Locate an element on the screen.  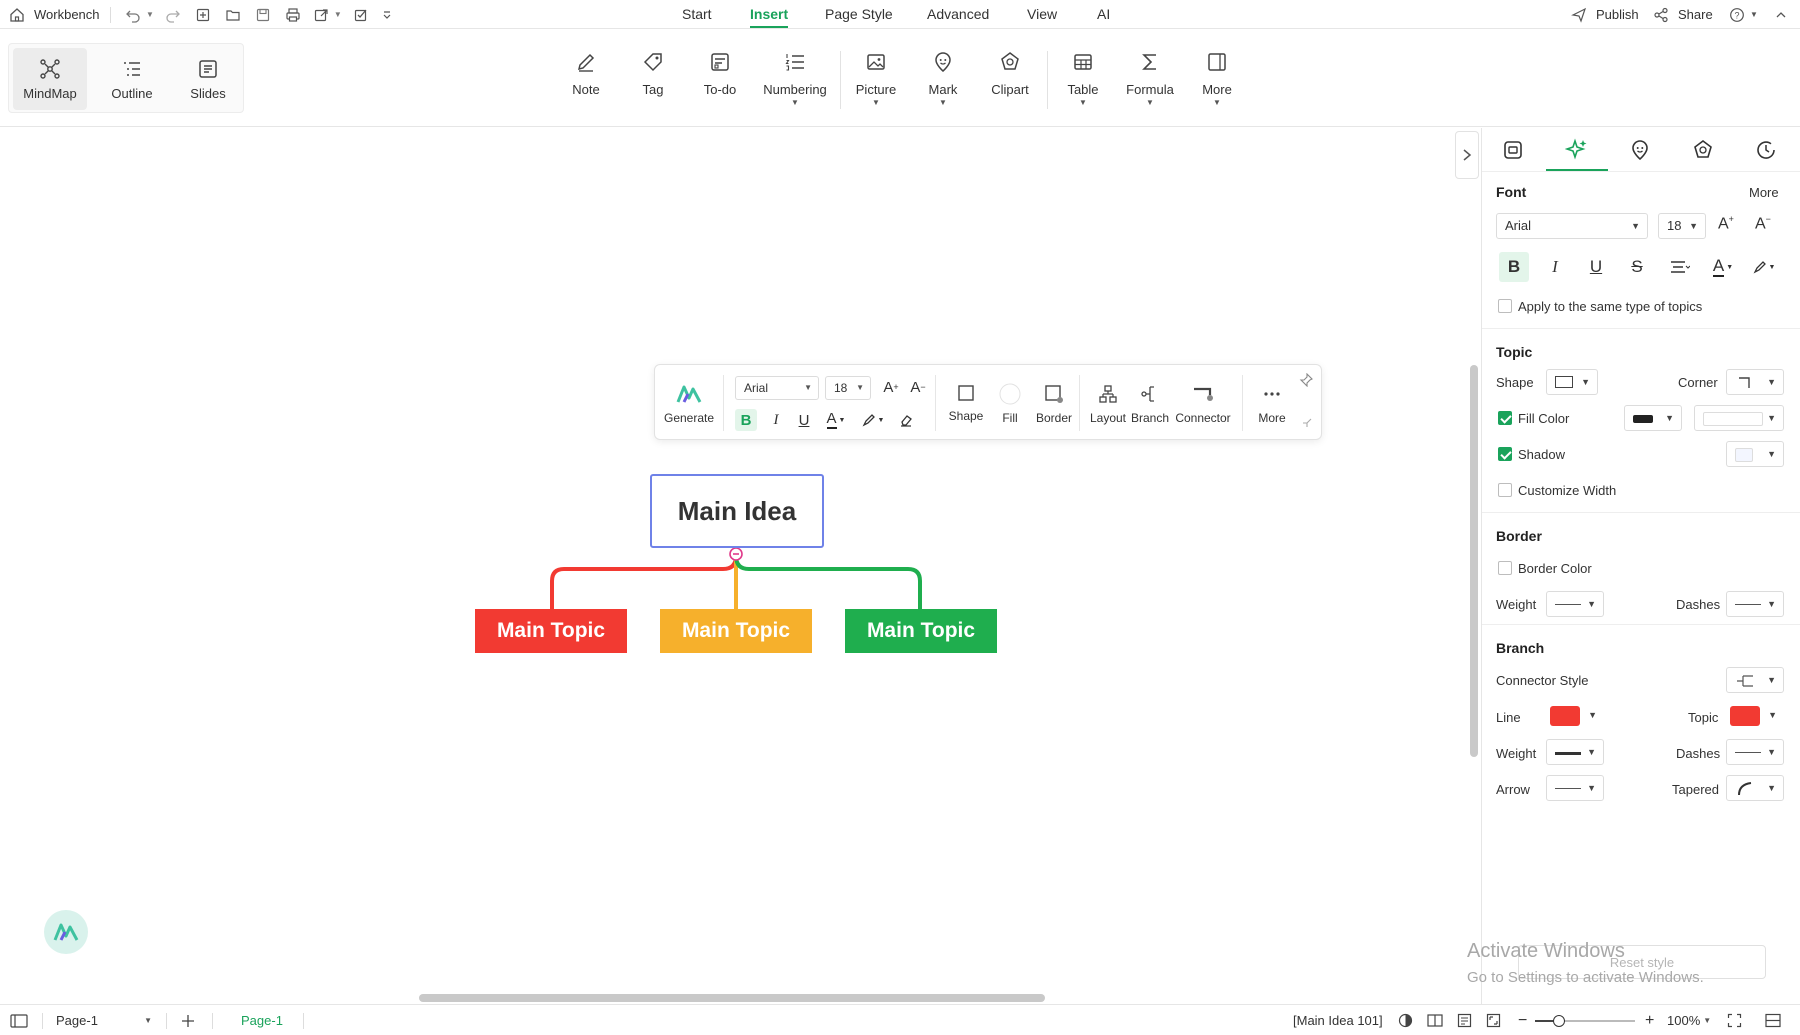
arrow-select: ▼ is located at coordinates (1575, 788).